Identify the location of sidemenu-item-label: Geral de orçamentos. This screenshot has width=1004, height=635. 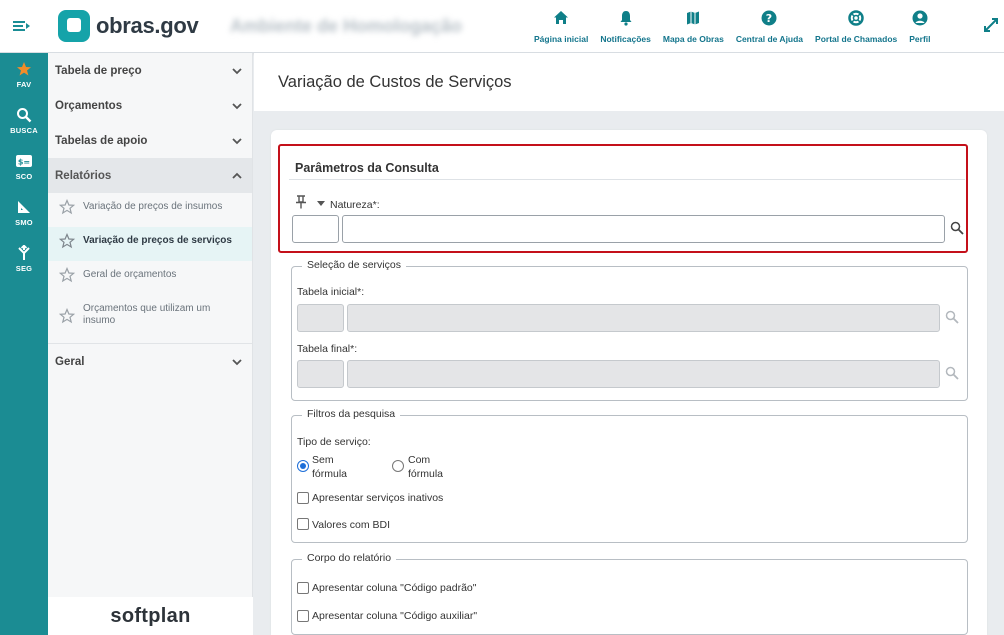
(130, 274).